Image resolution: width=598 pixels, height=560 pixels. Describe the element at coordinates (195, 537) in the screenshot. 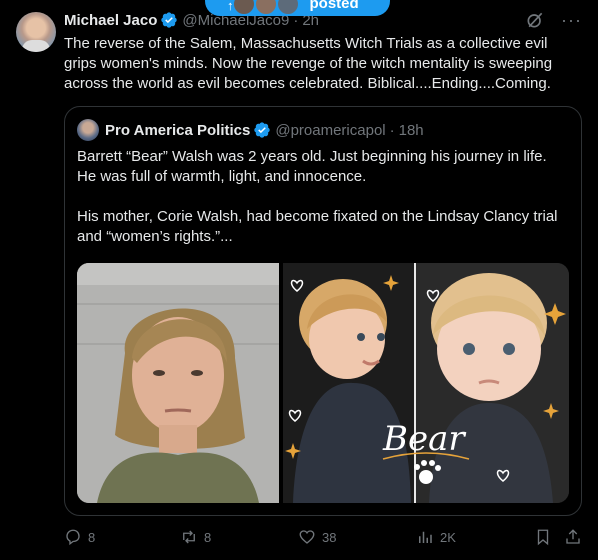

I see `repost-button: 8` at that location.